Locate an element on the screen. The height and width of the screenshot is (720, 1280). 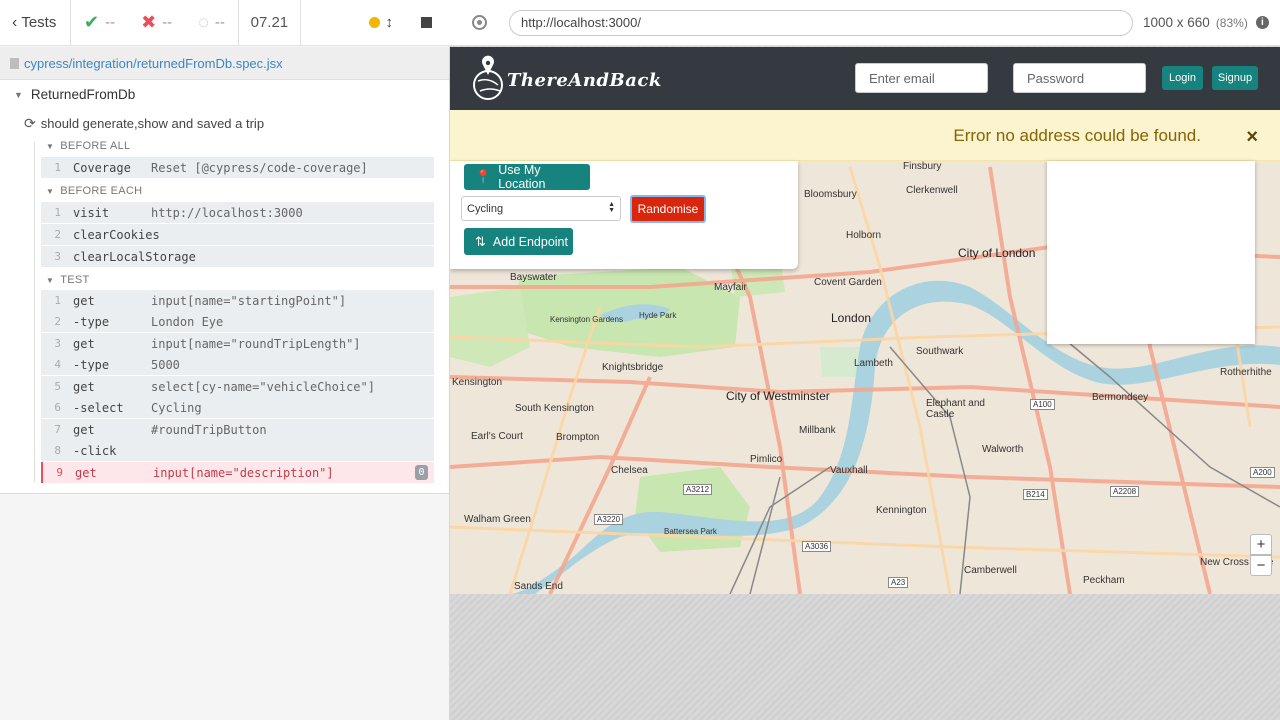
hook-label: TEST is located at coordinates (75, 280).